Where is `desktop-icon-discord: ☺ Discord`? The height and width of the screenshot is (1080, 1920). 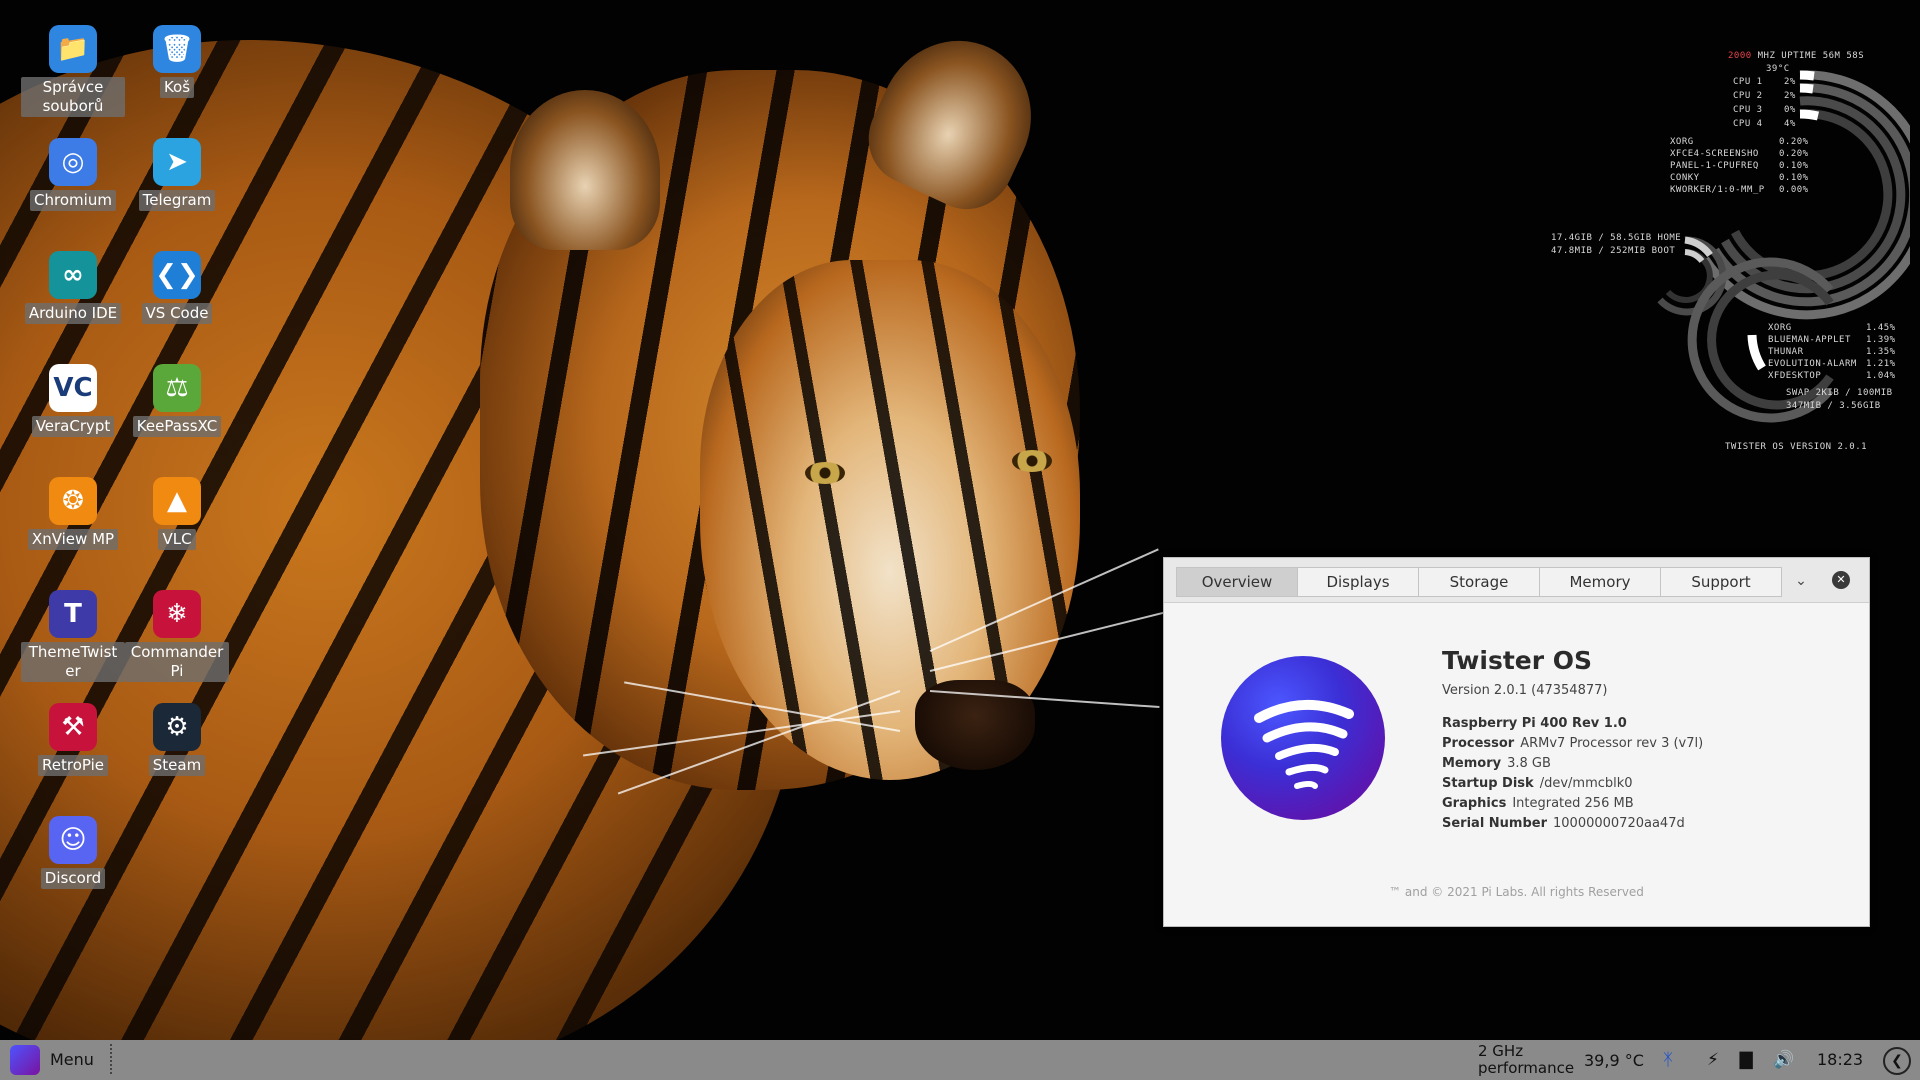 desktop-icon-discord: ☺ Discord is located at coordinates (73, 852).